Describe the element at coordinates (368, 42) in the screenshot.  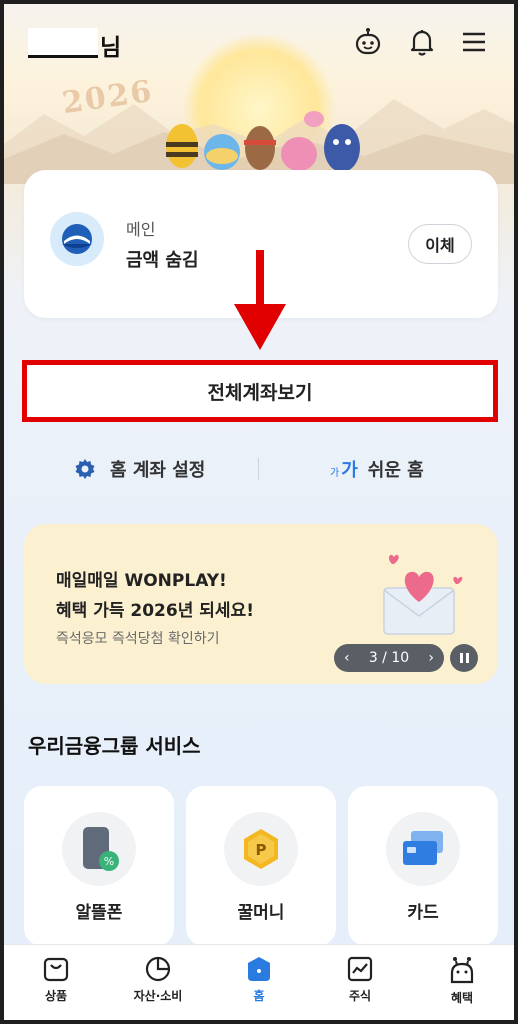
I see `robot-face-icon` at that location.